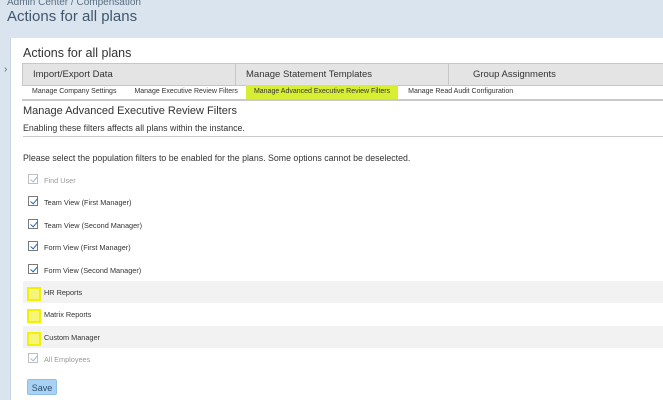  What do you see at coordinates (129, 74) in the screenshot?
I see `tab-import-export-data: Import/Export Data` at bounding box center [129, 74].